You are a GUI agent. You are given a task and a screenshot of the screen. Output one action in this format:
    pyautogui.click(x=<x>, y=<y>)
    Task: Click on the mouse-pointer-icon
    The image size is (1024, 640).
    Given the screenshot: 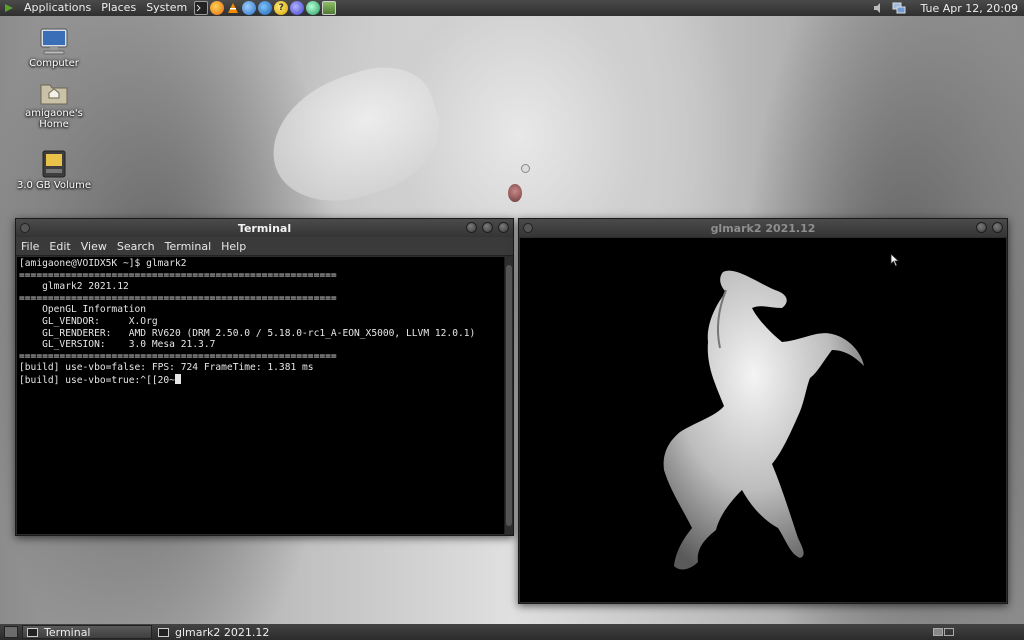 What is the action you would take?
    pyautogui.click(x=895, y=260)
    